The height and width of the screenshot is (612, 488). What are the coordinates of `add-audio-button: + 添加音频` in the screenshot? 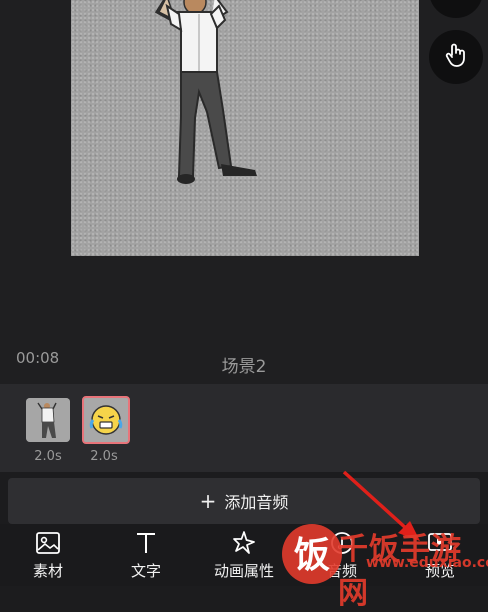 It's located at (244, 501).